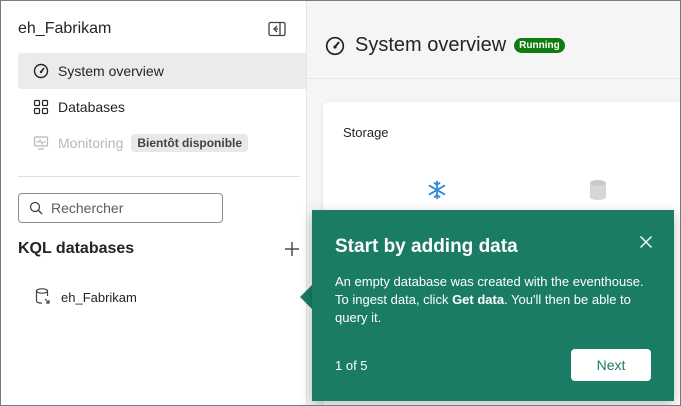 The height and width of the screenshot is (406, 681). I want to click on database-item-eh-fabrikam: eh_Fabrikam, so click(85, 297).